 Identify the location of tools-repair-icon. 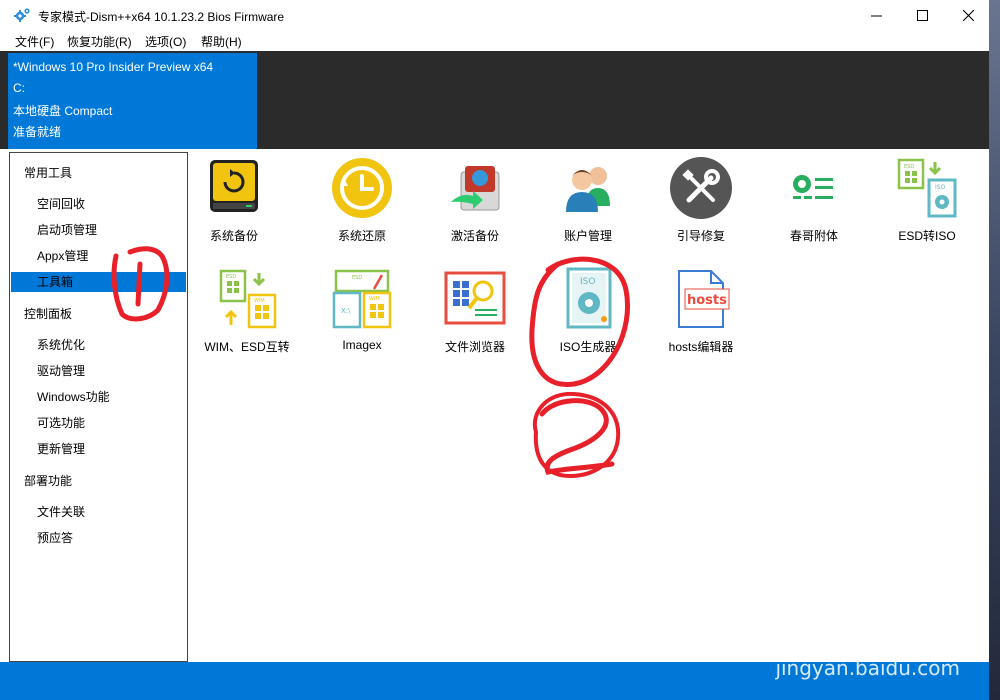
(701, 188).